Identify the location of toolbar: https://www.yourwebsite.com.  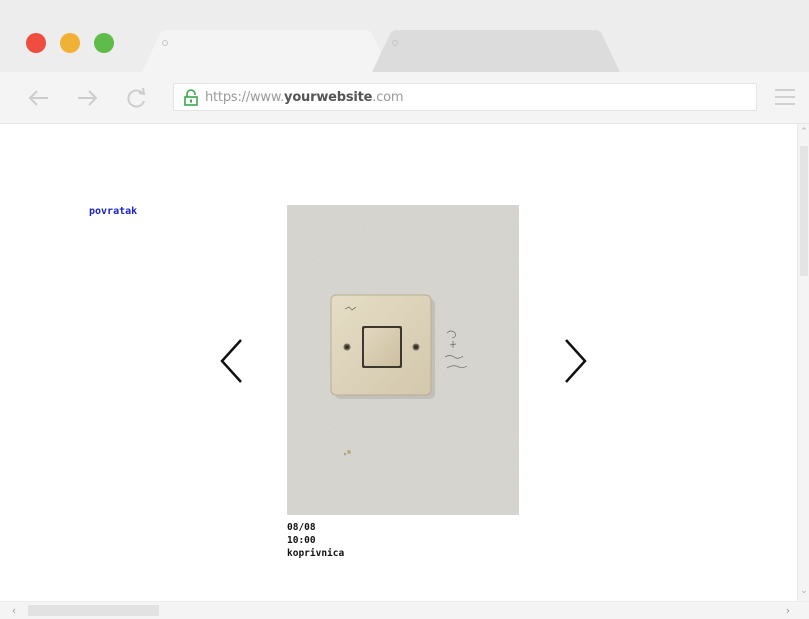
(404, 98).